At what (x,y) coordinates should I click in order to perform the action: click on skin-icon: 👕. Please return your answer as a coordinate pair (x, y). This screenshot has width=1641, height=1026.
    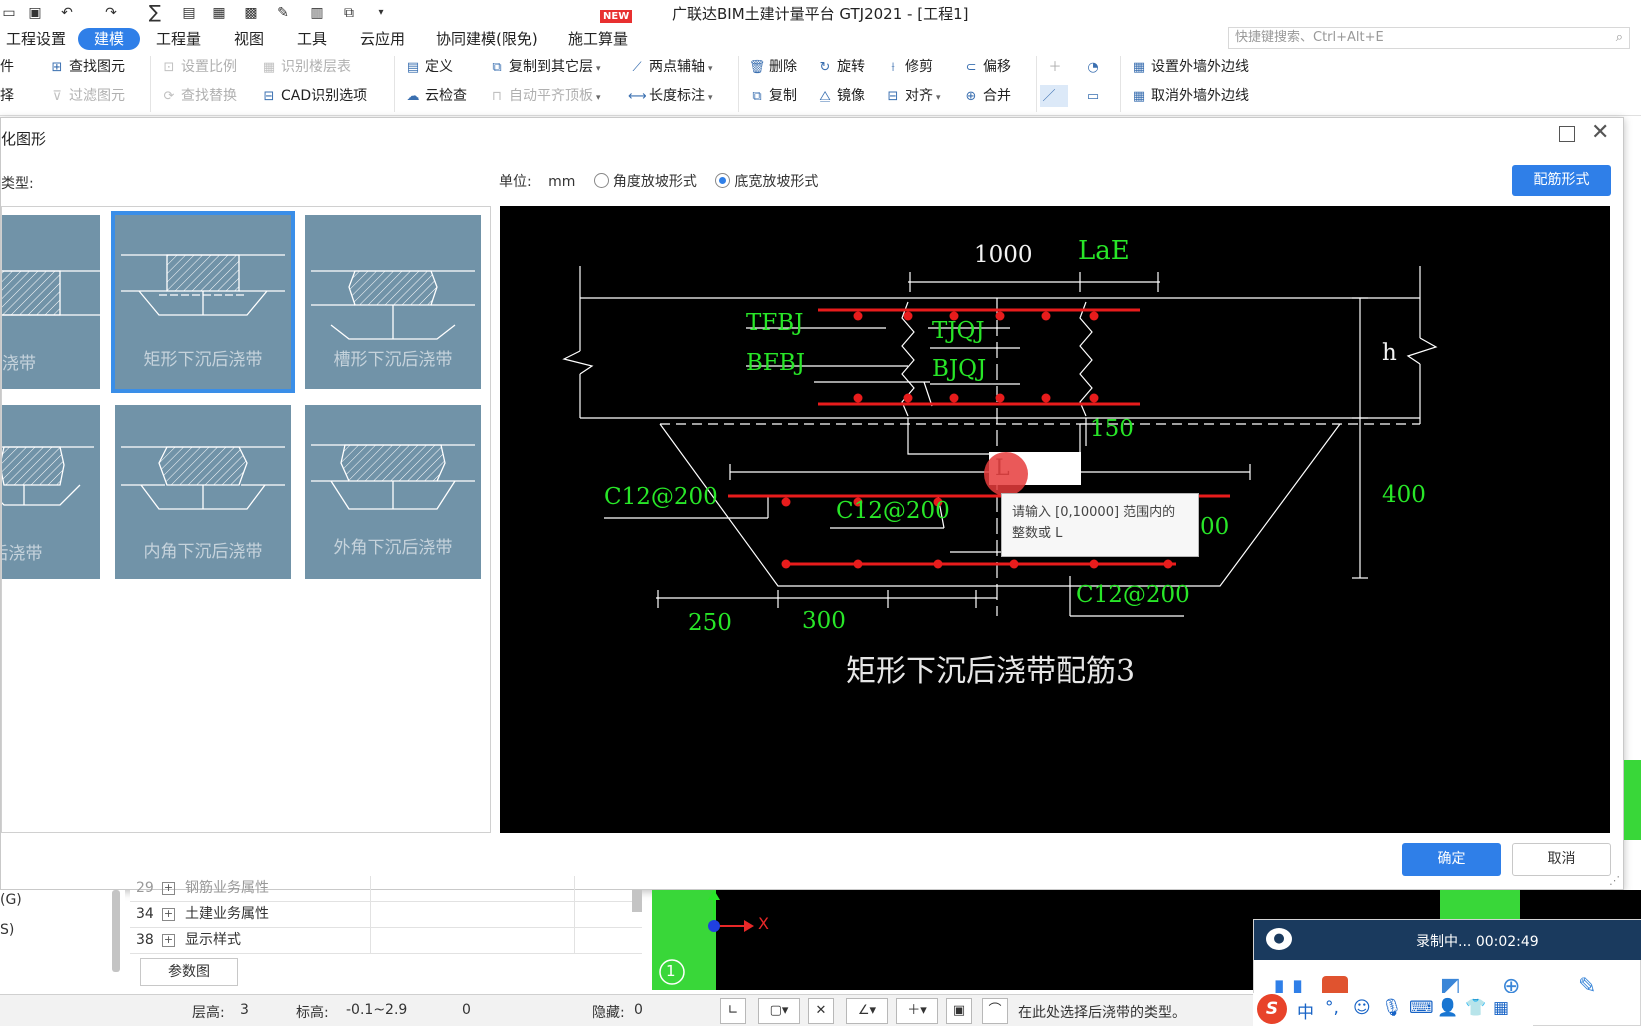
    Looking at the image, I should click on (1475, 1008).